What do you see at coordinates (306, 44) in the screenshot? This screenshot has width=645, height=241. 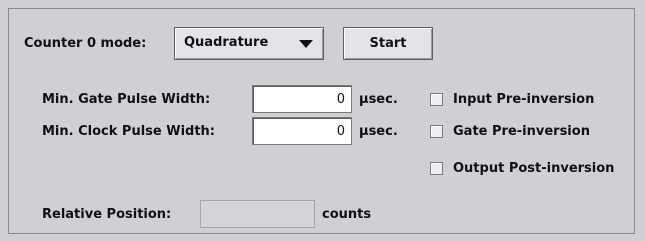 I see `dropdown-arrow-icon` at bounding box center [306, 44].